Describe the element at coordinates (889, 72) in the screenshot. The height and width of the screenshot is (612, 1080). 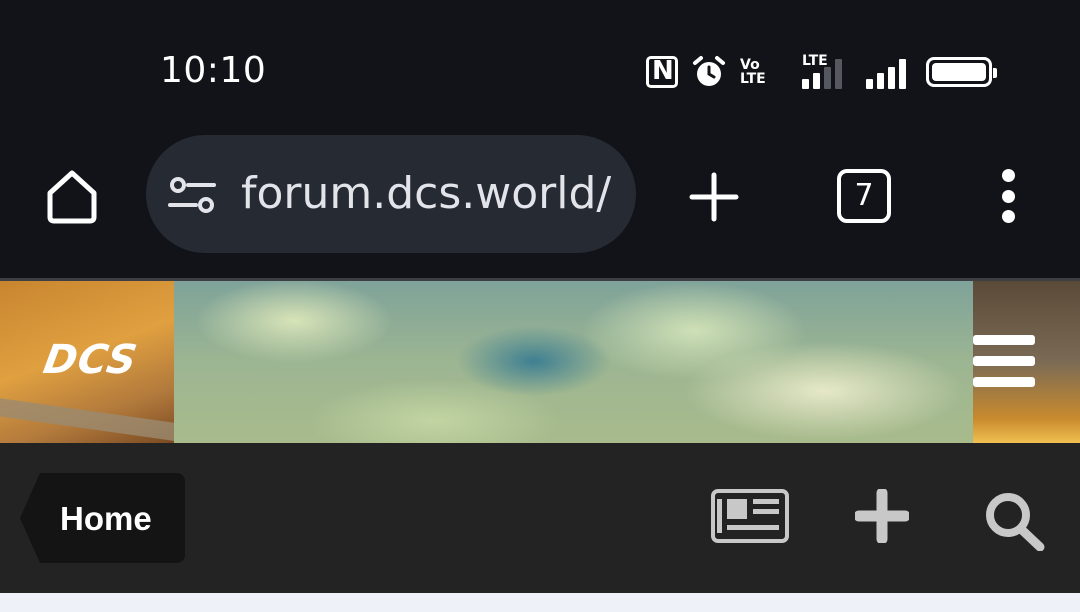
I see `signal-icon` at that location.